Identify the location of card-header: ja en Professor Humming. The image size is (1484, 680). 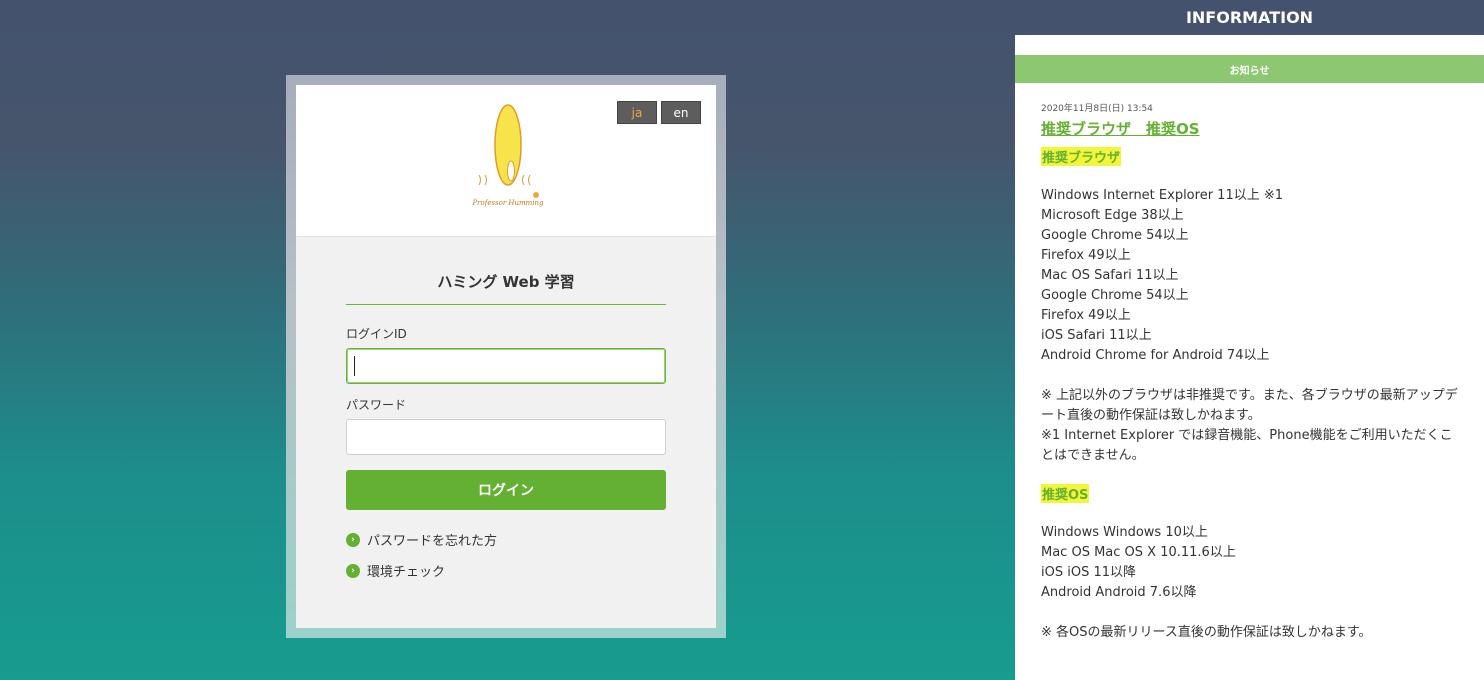
(506, 161).